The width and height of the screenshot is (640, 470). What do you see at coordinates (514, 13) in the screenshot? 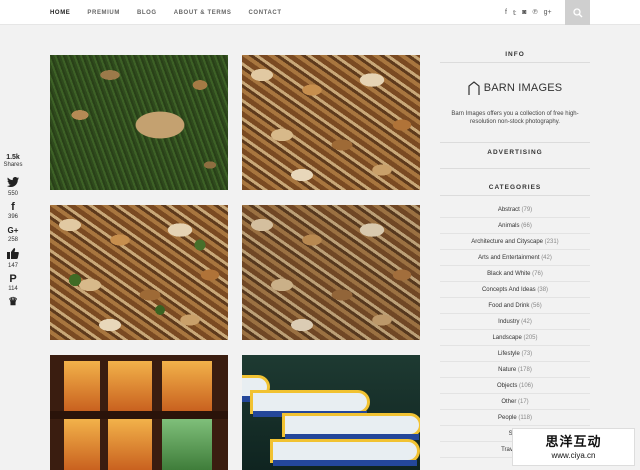
I see `twitter-icon: 𝕥` at bounding box center [514, 13].